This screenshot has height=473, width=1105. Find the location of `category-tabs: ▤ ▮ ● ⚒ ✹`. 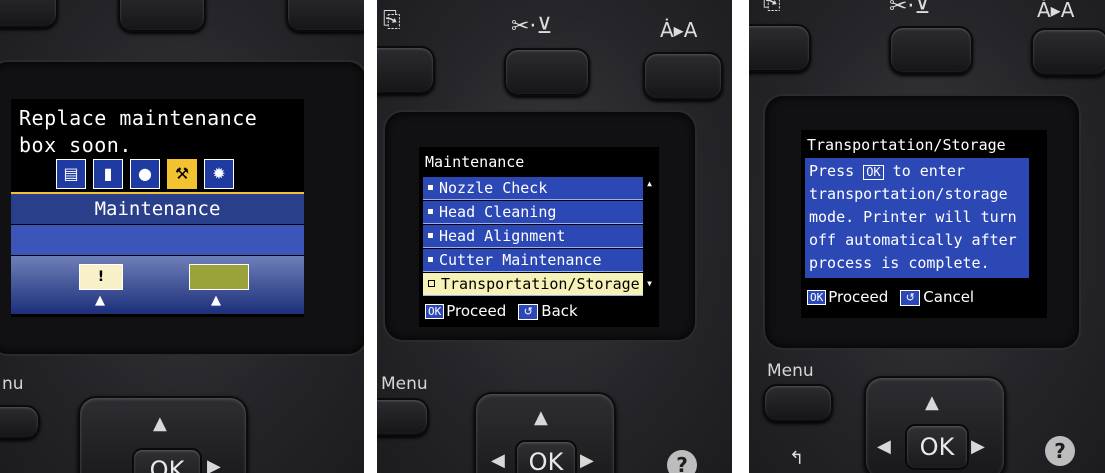

category-tabs: ▤ ▮ ● ⚒ ✹ is located at coordinates (145, 174).